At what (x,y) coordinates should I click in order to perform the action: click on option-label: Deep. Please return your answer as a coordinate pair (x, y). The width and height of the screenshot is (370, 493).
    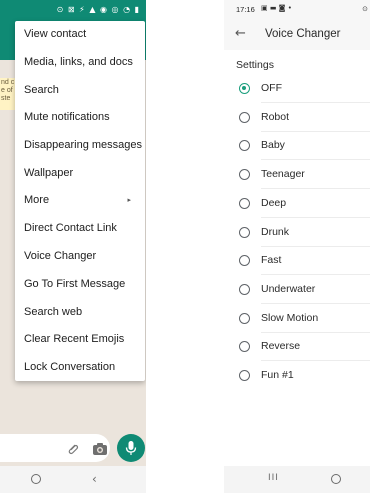
    Looking at the image, I should click on (274, 203).